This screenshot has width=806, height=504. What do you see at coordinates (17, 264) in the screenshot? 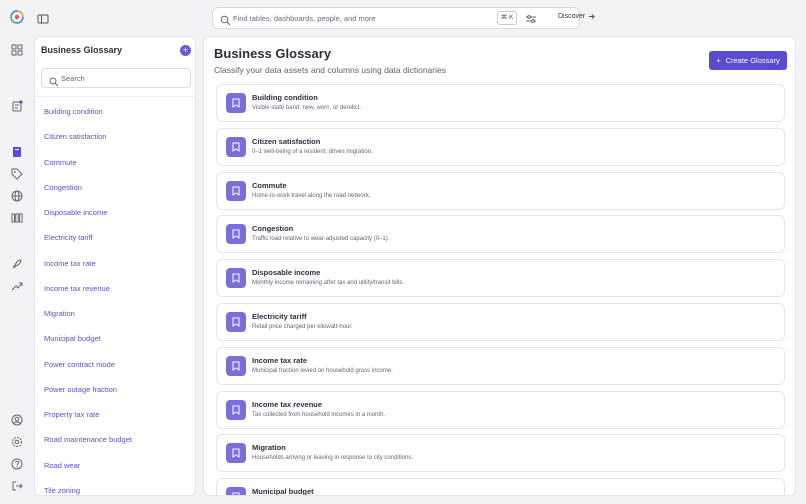
I see `rocket-icon` at bounding box center [17, 264].